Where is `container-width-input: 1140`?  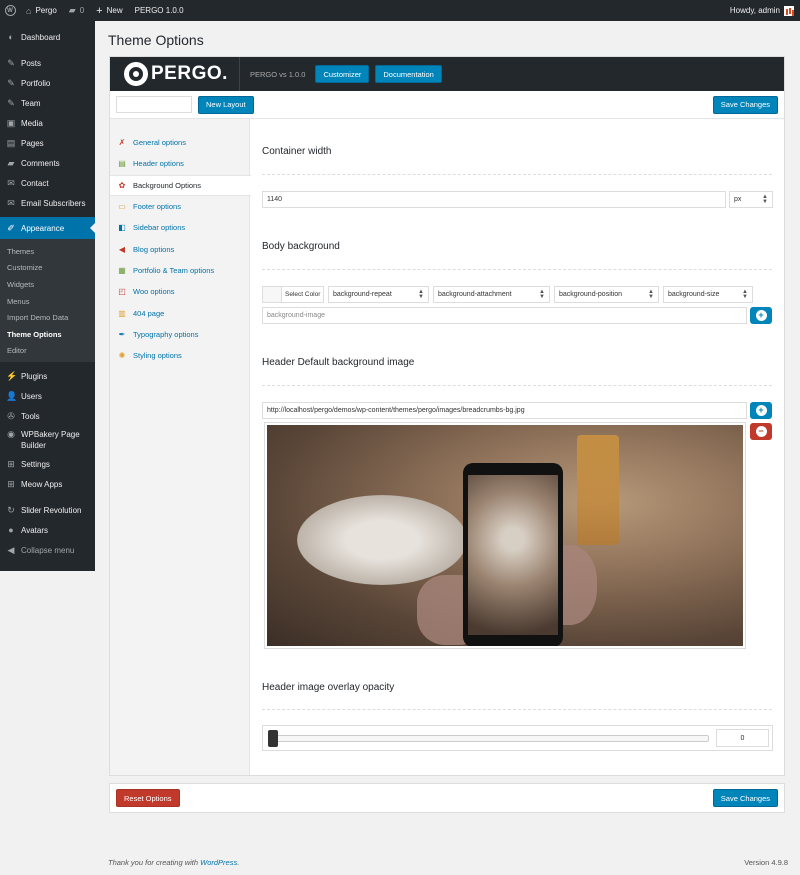 container-width-input: 1140 is located at coordinates (494, 199).